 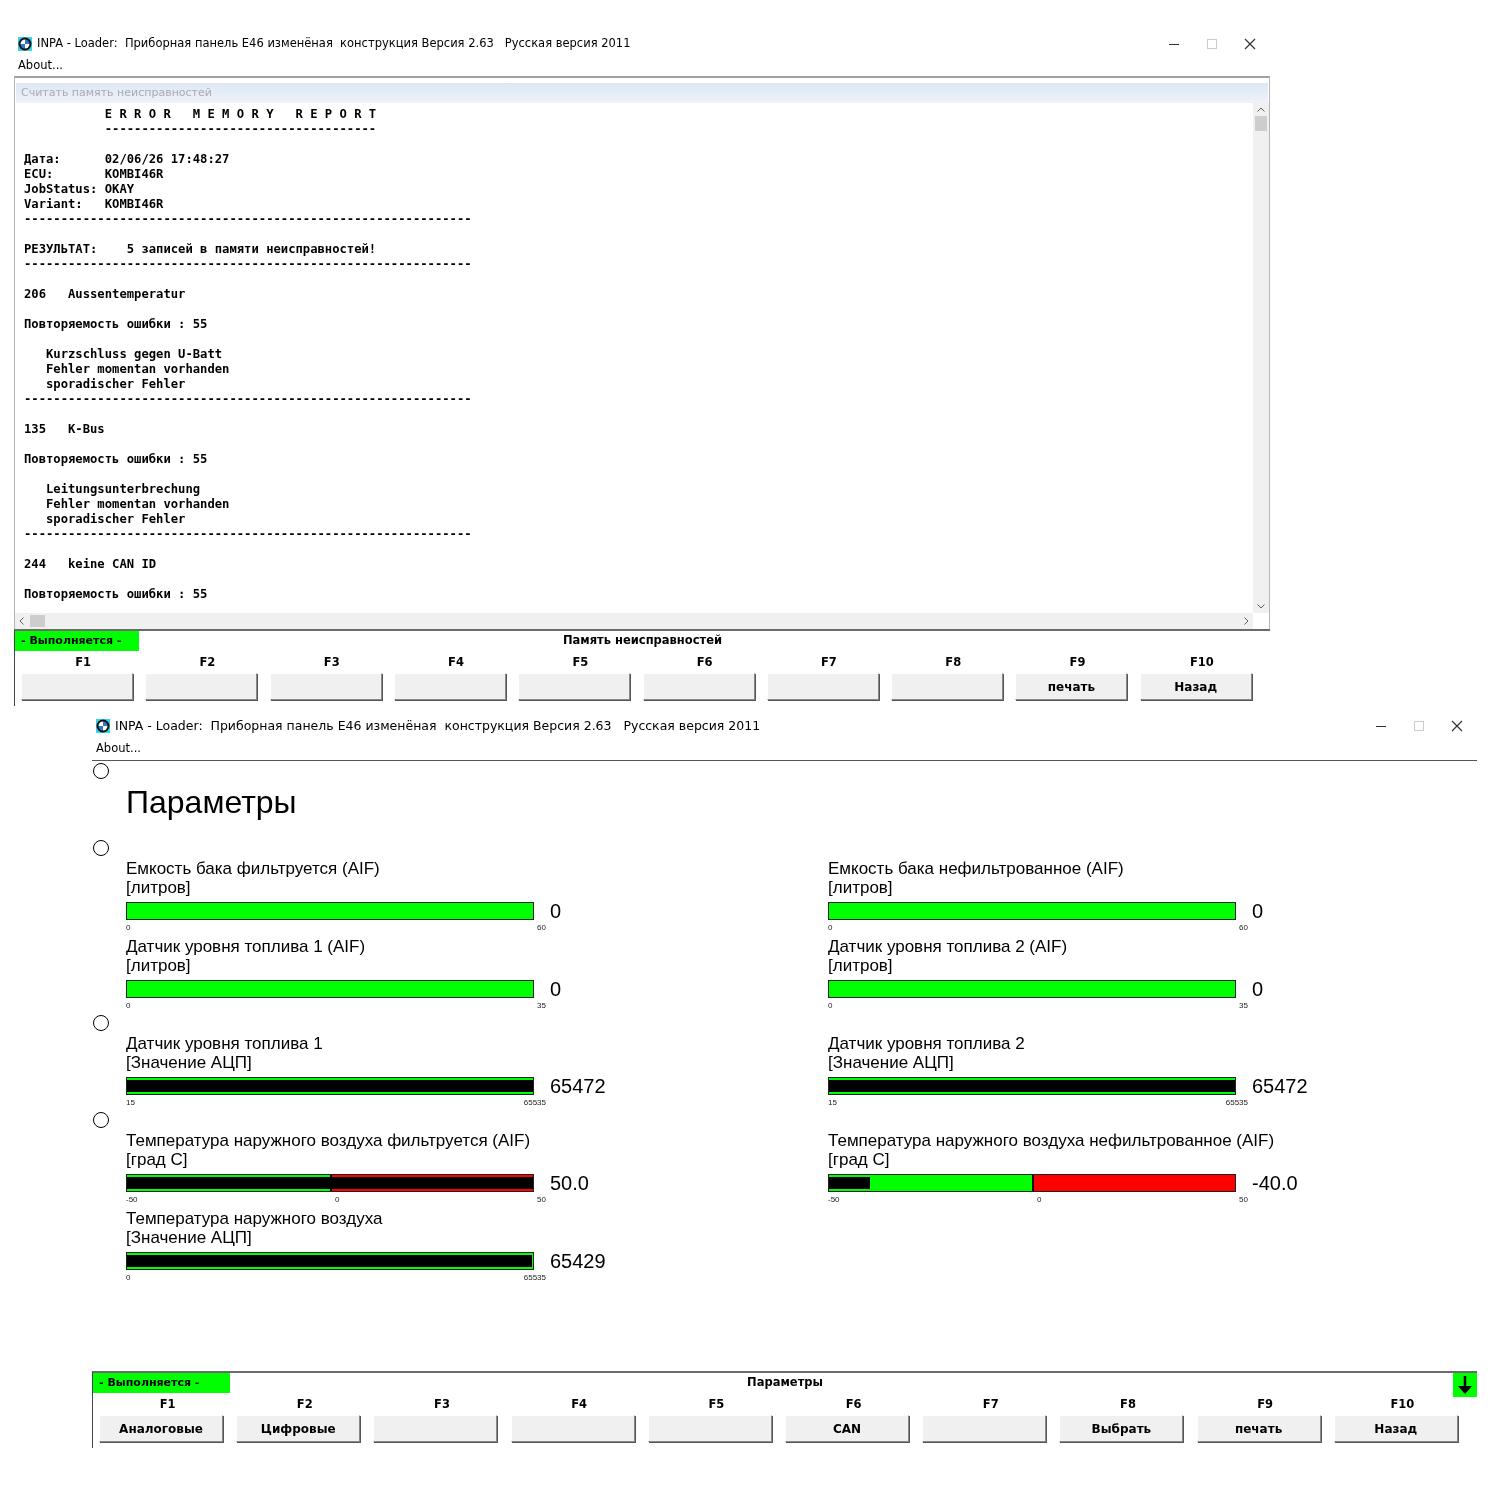 What do you see at coordinates (578, 1261) in the screenshot?
I see `gauge-value: 65429` at bounding box center [578, 1261].